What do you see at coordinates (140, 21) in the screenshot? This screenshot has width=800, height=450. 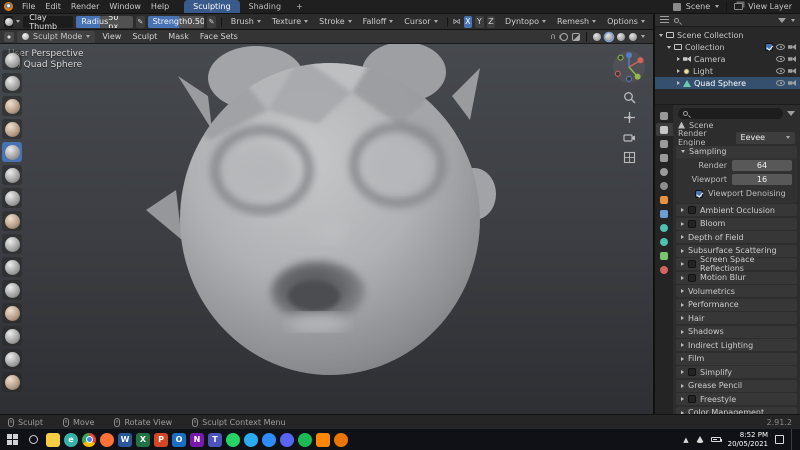 I see `radius-pressure-button: ✎` at bounding box center [140, 21].